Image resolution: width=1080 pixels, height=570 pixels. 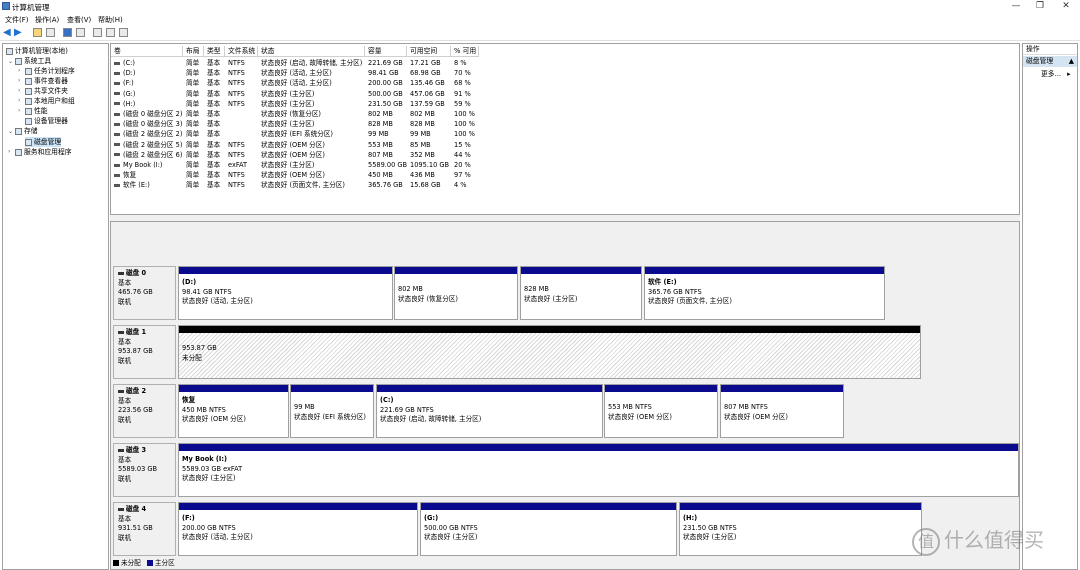 I want to click on folder-up-icon, so click(x=37, y=32).